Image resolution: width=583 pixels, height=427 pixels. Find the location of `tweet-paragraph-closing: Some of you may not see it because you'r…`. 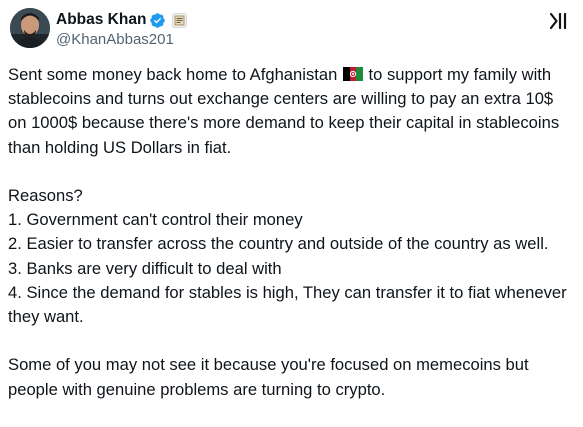

tweet-paragraph-closing: Some of you may not see it because you'r… is located at coordinates (268, 377).